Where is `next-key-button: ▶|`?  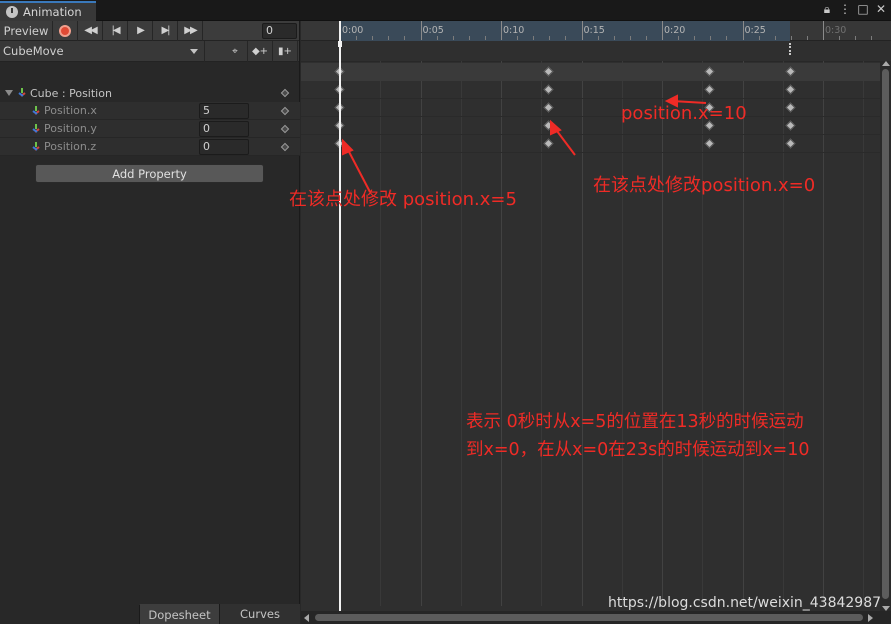 next-key-button: ▶| is located at coordinates (165, 30).